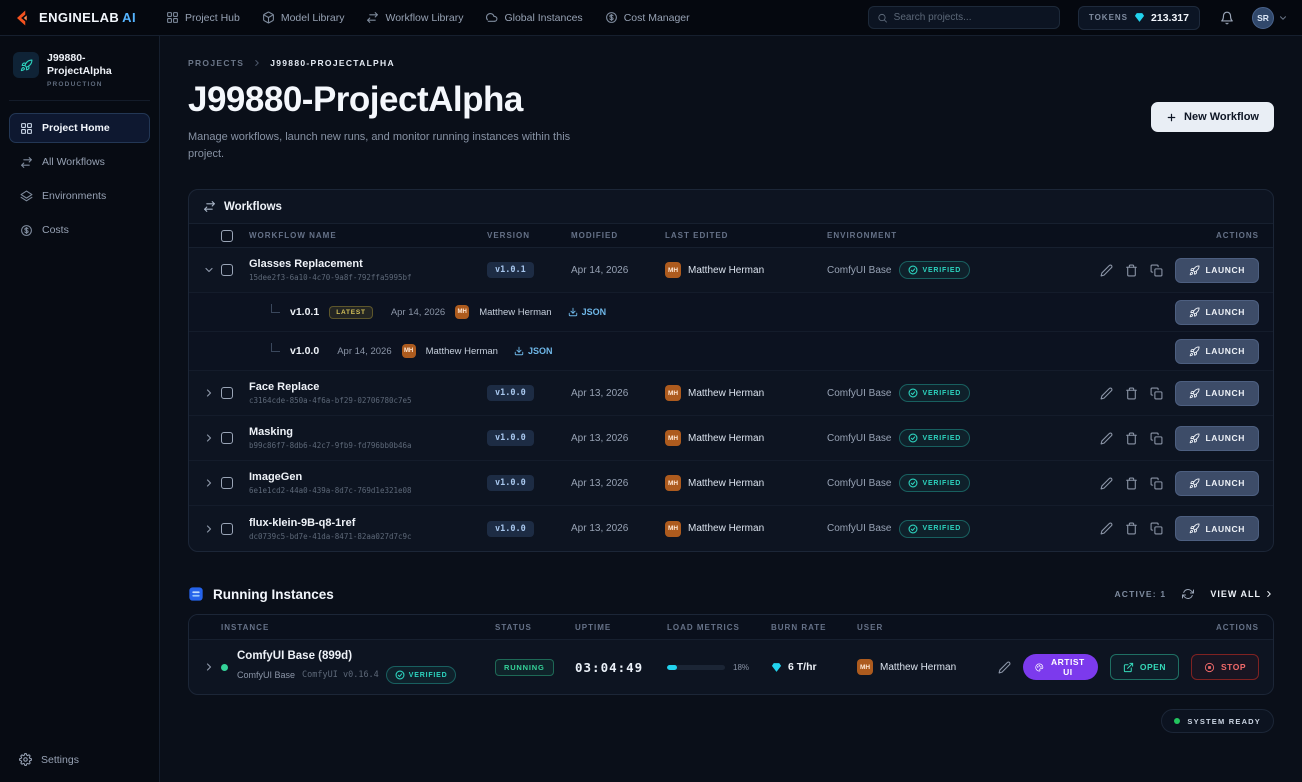  Describe the element at coordinates (203, 17) in the screenshot. I see `nav-item-project-hub: Project Hub` at that location.